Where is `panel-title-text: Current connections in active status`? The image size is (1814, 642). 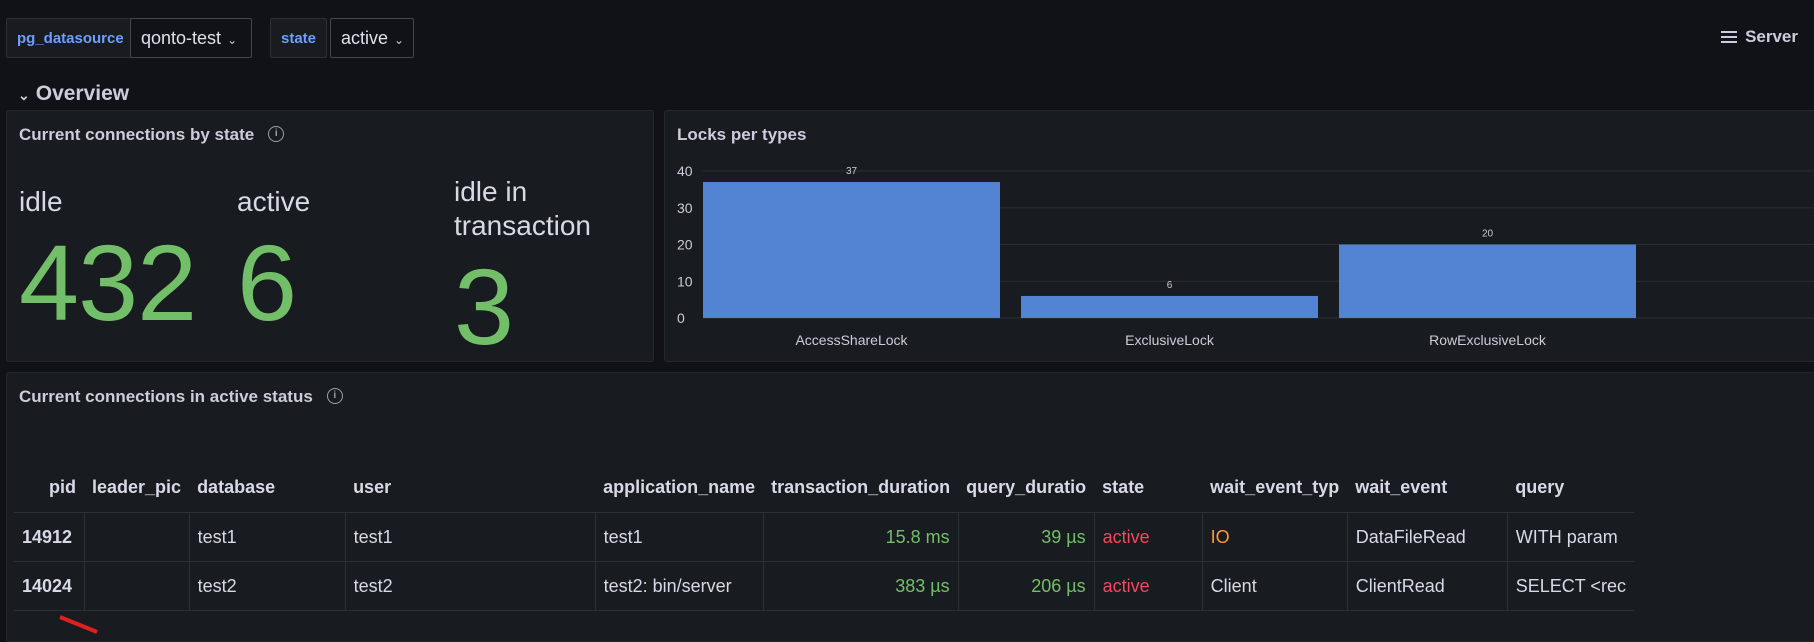 panel-title-text: Current connections in active status is located at coordinates (166, 396).